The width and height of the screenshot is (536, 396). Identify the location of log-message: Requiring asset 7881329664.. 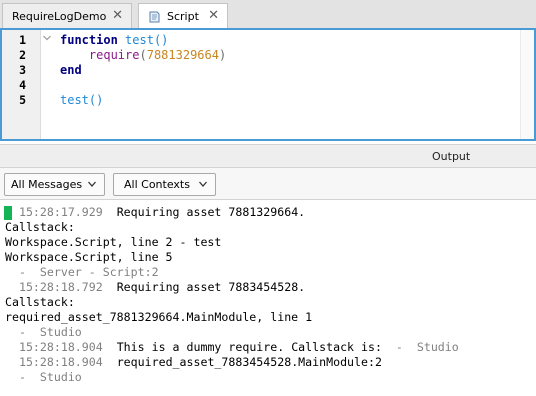
(211, 212).